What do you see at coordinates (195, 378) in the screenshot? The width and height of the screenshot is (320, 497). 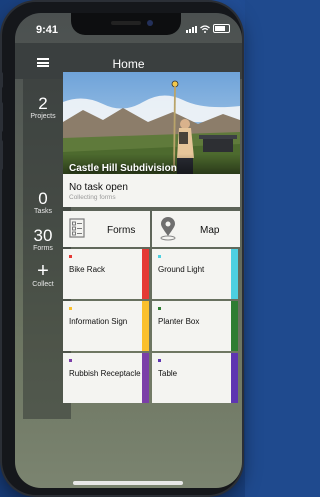 I see `form-tile: Table` at bounding box center [195, 378].